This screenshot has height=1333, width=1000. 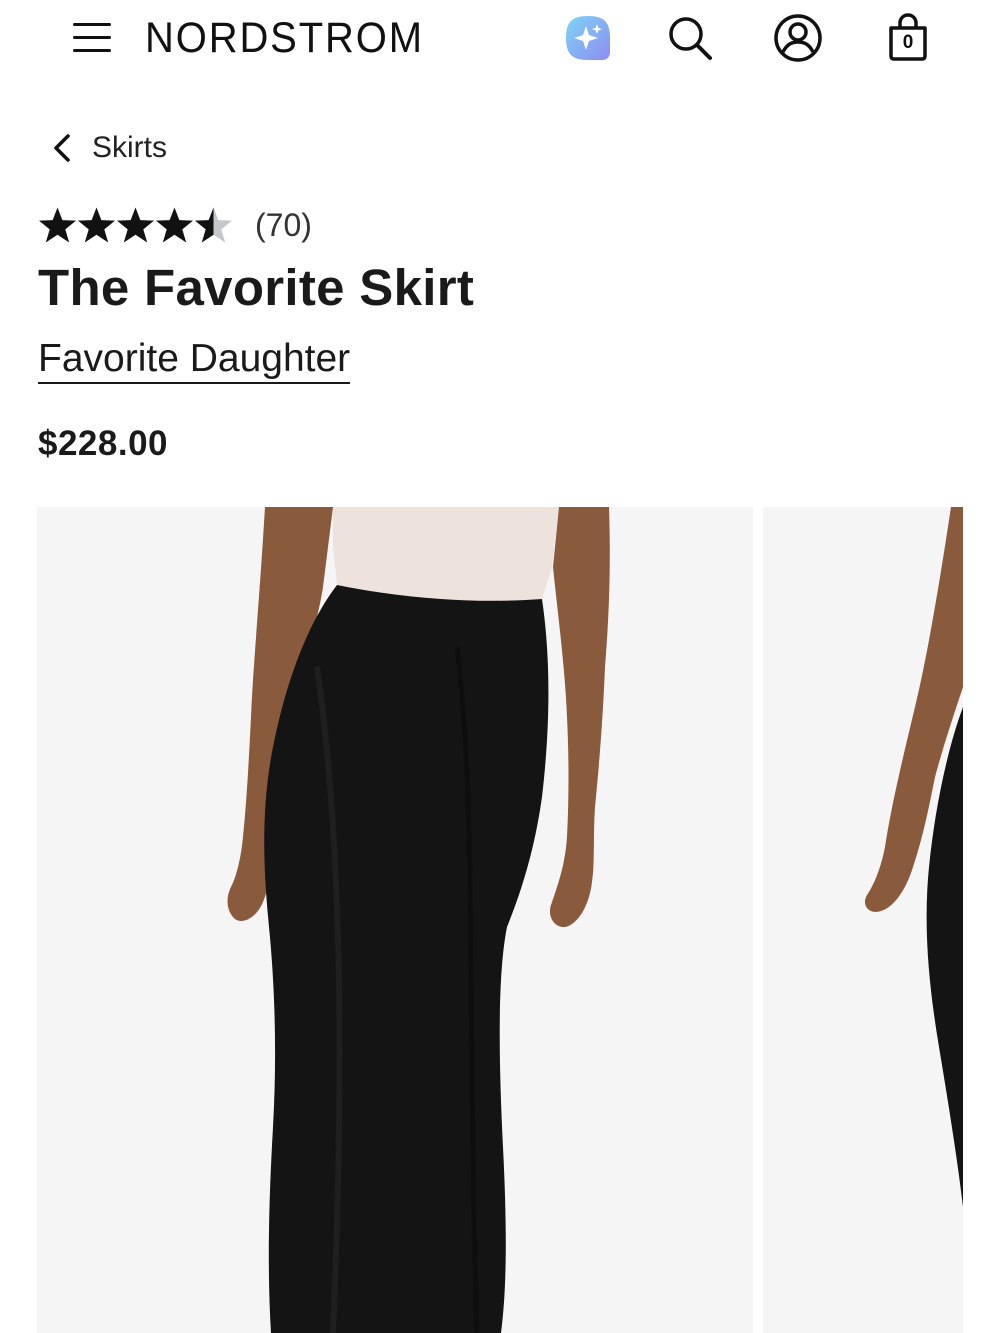 What do you see at coordinates (62, 148) in the screenshot?
I see `chevron-left-icon` at bounding box center [62, 148].